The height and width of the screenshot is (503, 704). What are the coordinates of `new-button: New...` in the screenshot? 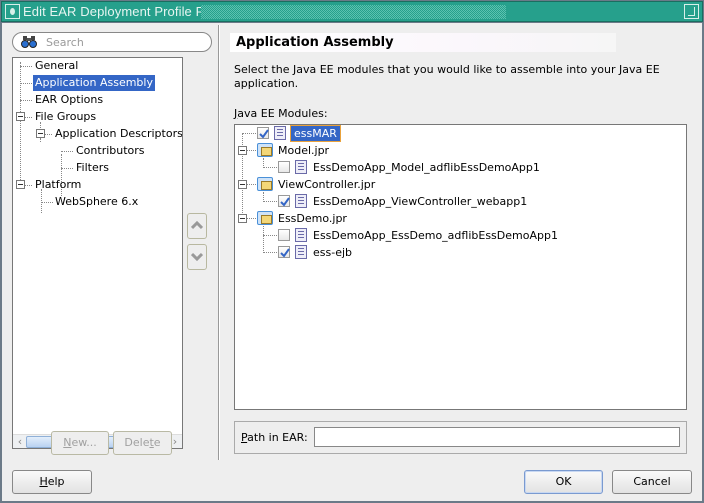 It's located at (80, 443).